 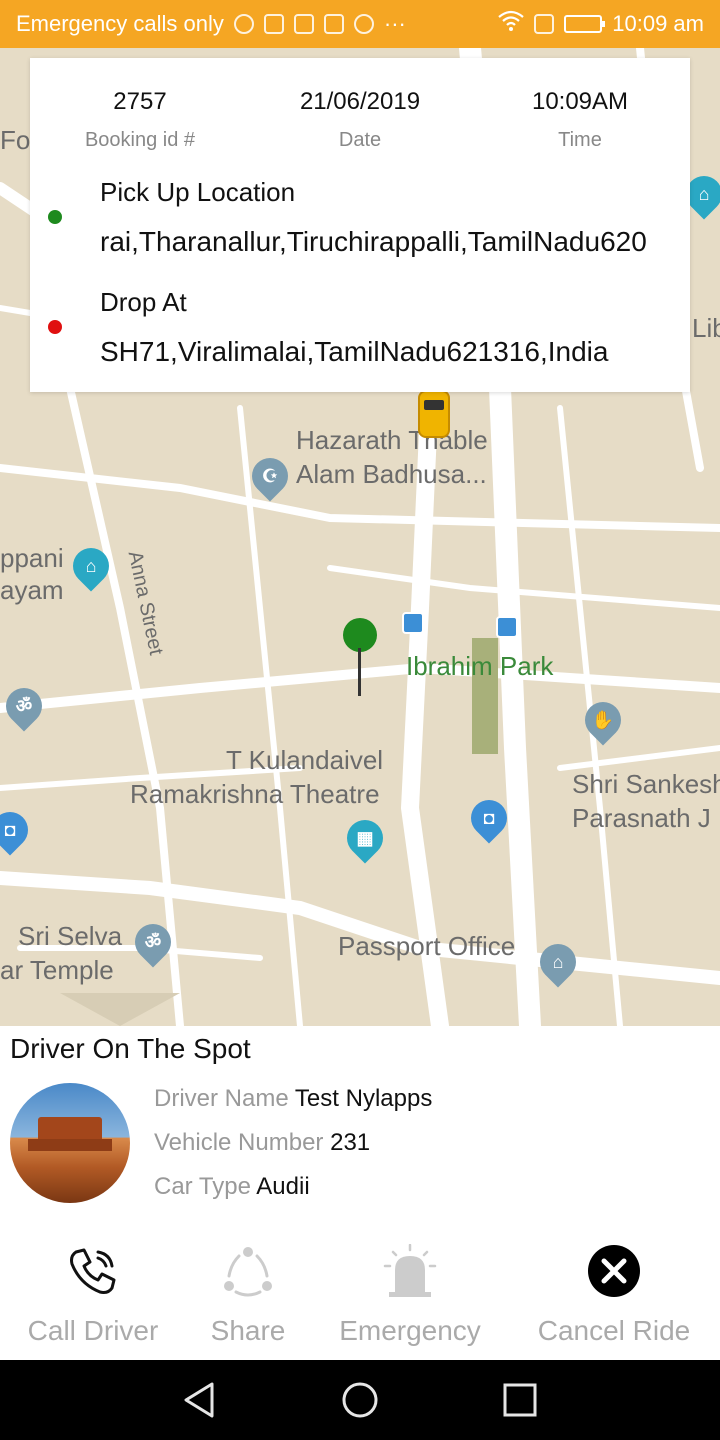 What do you see at coordinates (354, 351) in the screenshot?
I see `drop-address: SH71,Viralimalai,TamilNadu621316,India` at bounding box center [354, 351].